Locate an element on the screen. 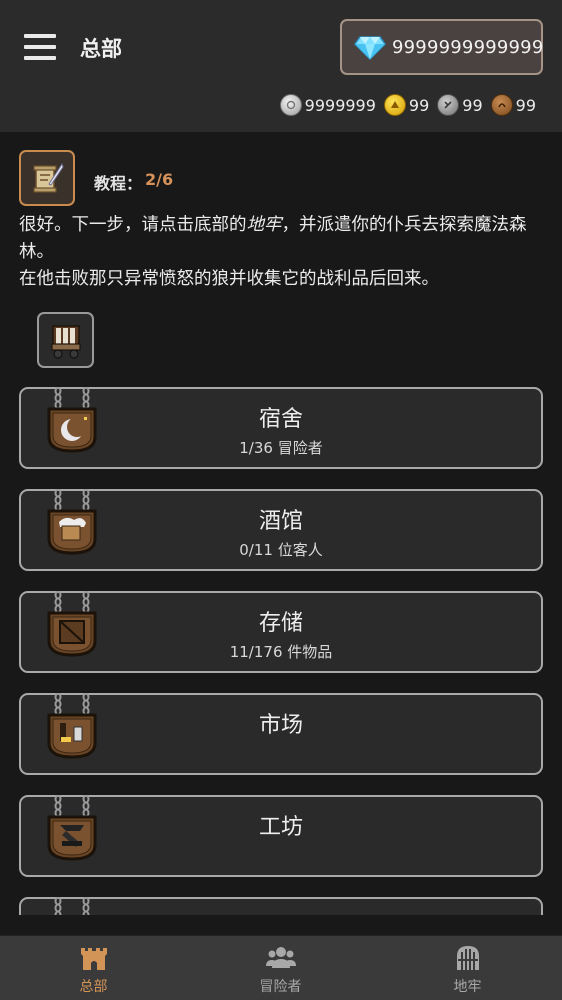 This screenshot has height=1000, width=562. grey-coin-icon is located at coordinates (448, 105).